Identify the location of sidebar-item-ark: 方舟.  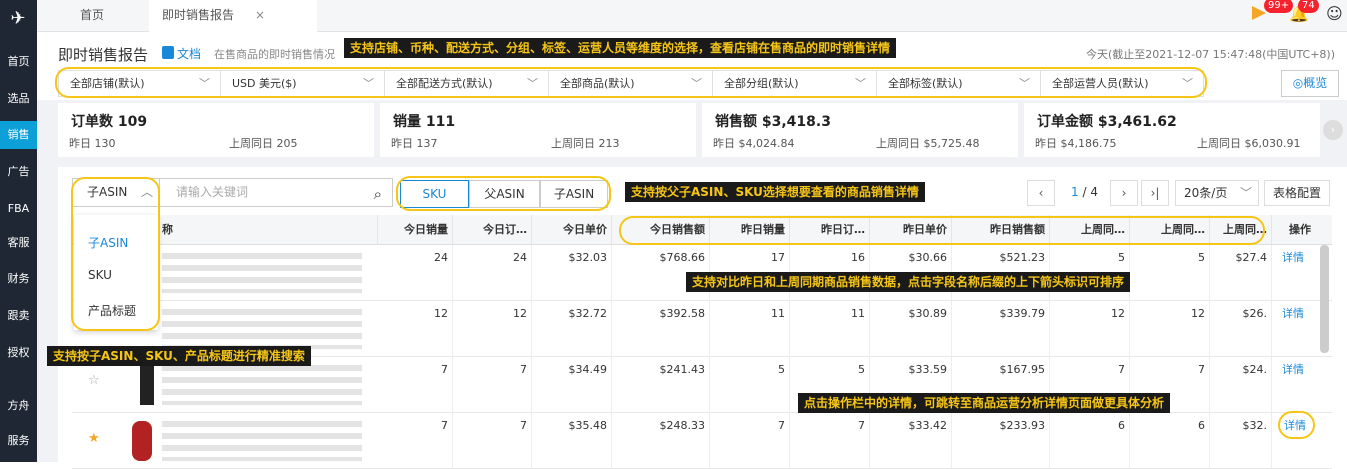
(18, 406).